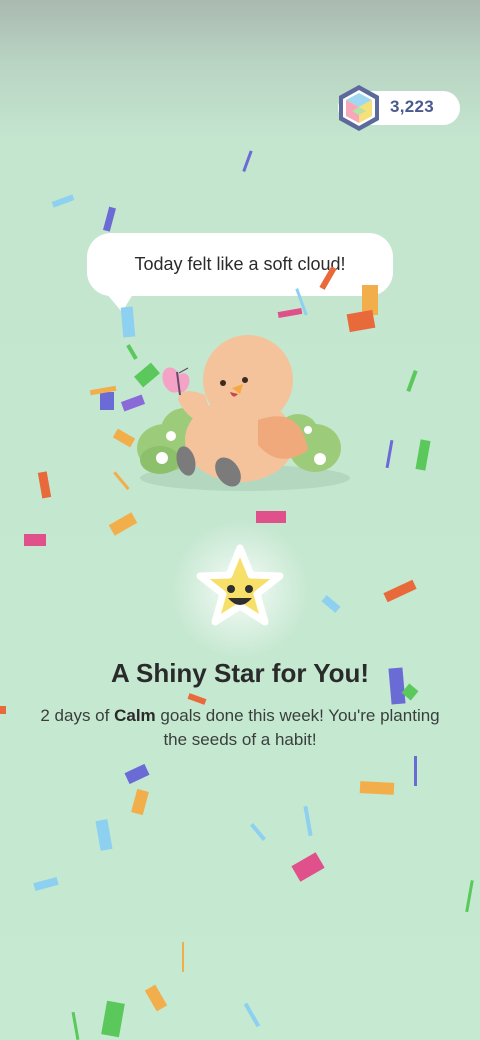  Describe the element at coordinates (77, 715) in the screenshot. I see `message-prefix: 2 days of` at that location.